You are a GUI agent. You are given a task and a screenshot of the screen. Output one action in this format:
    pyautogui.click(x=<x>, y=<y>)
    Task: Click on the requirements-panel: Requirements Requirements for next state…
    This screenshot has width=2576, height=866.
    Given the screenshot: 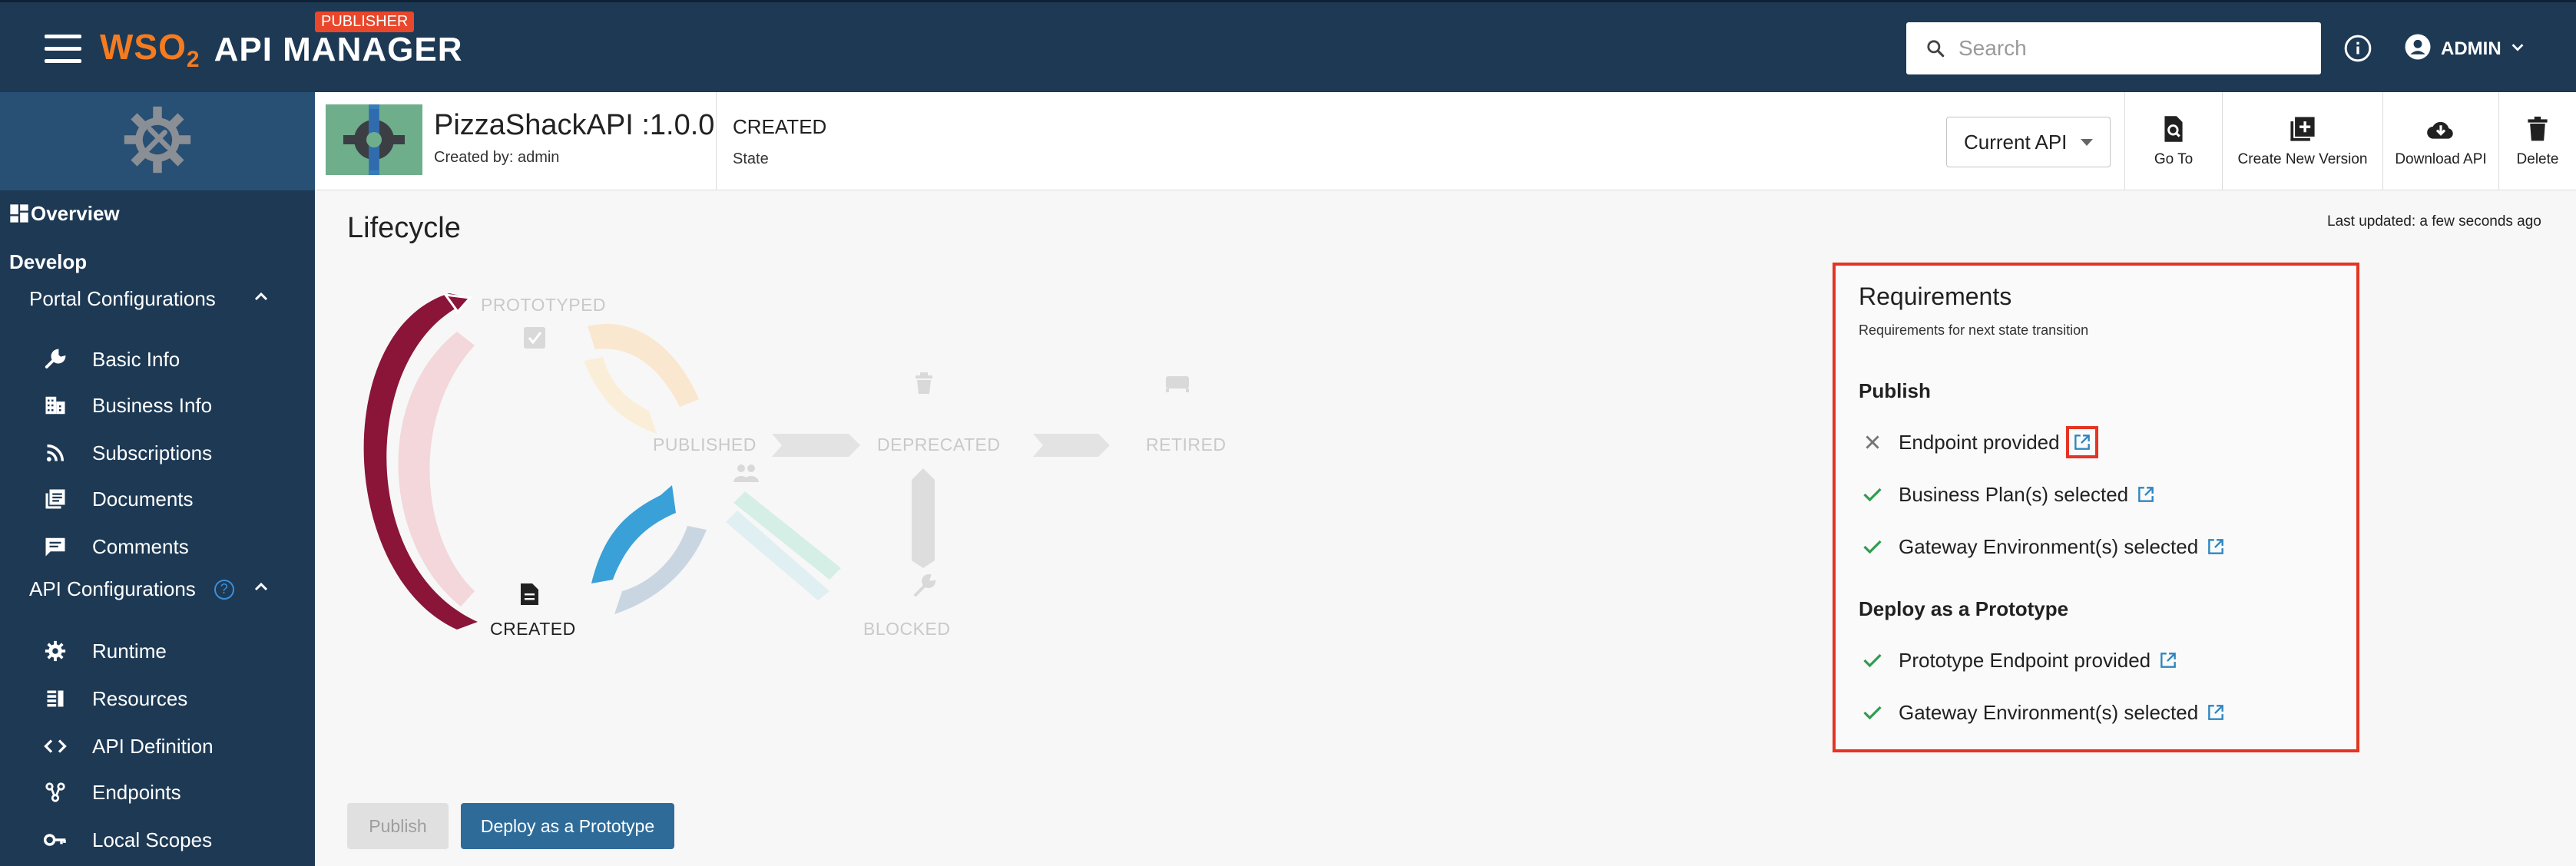 What is the action you would take?
    pyautogui.click(x=2096, y=507)
    